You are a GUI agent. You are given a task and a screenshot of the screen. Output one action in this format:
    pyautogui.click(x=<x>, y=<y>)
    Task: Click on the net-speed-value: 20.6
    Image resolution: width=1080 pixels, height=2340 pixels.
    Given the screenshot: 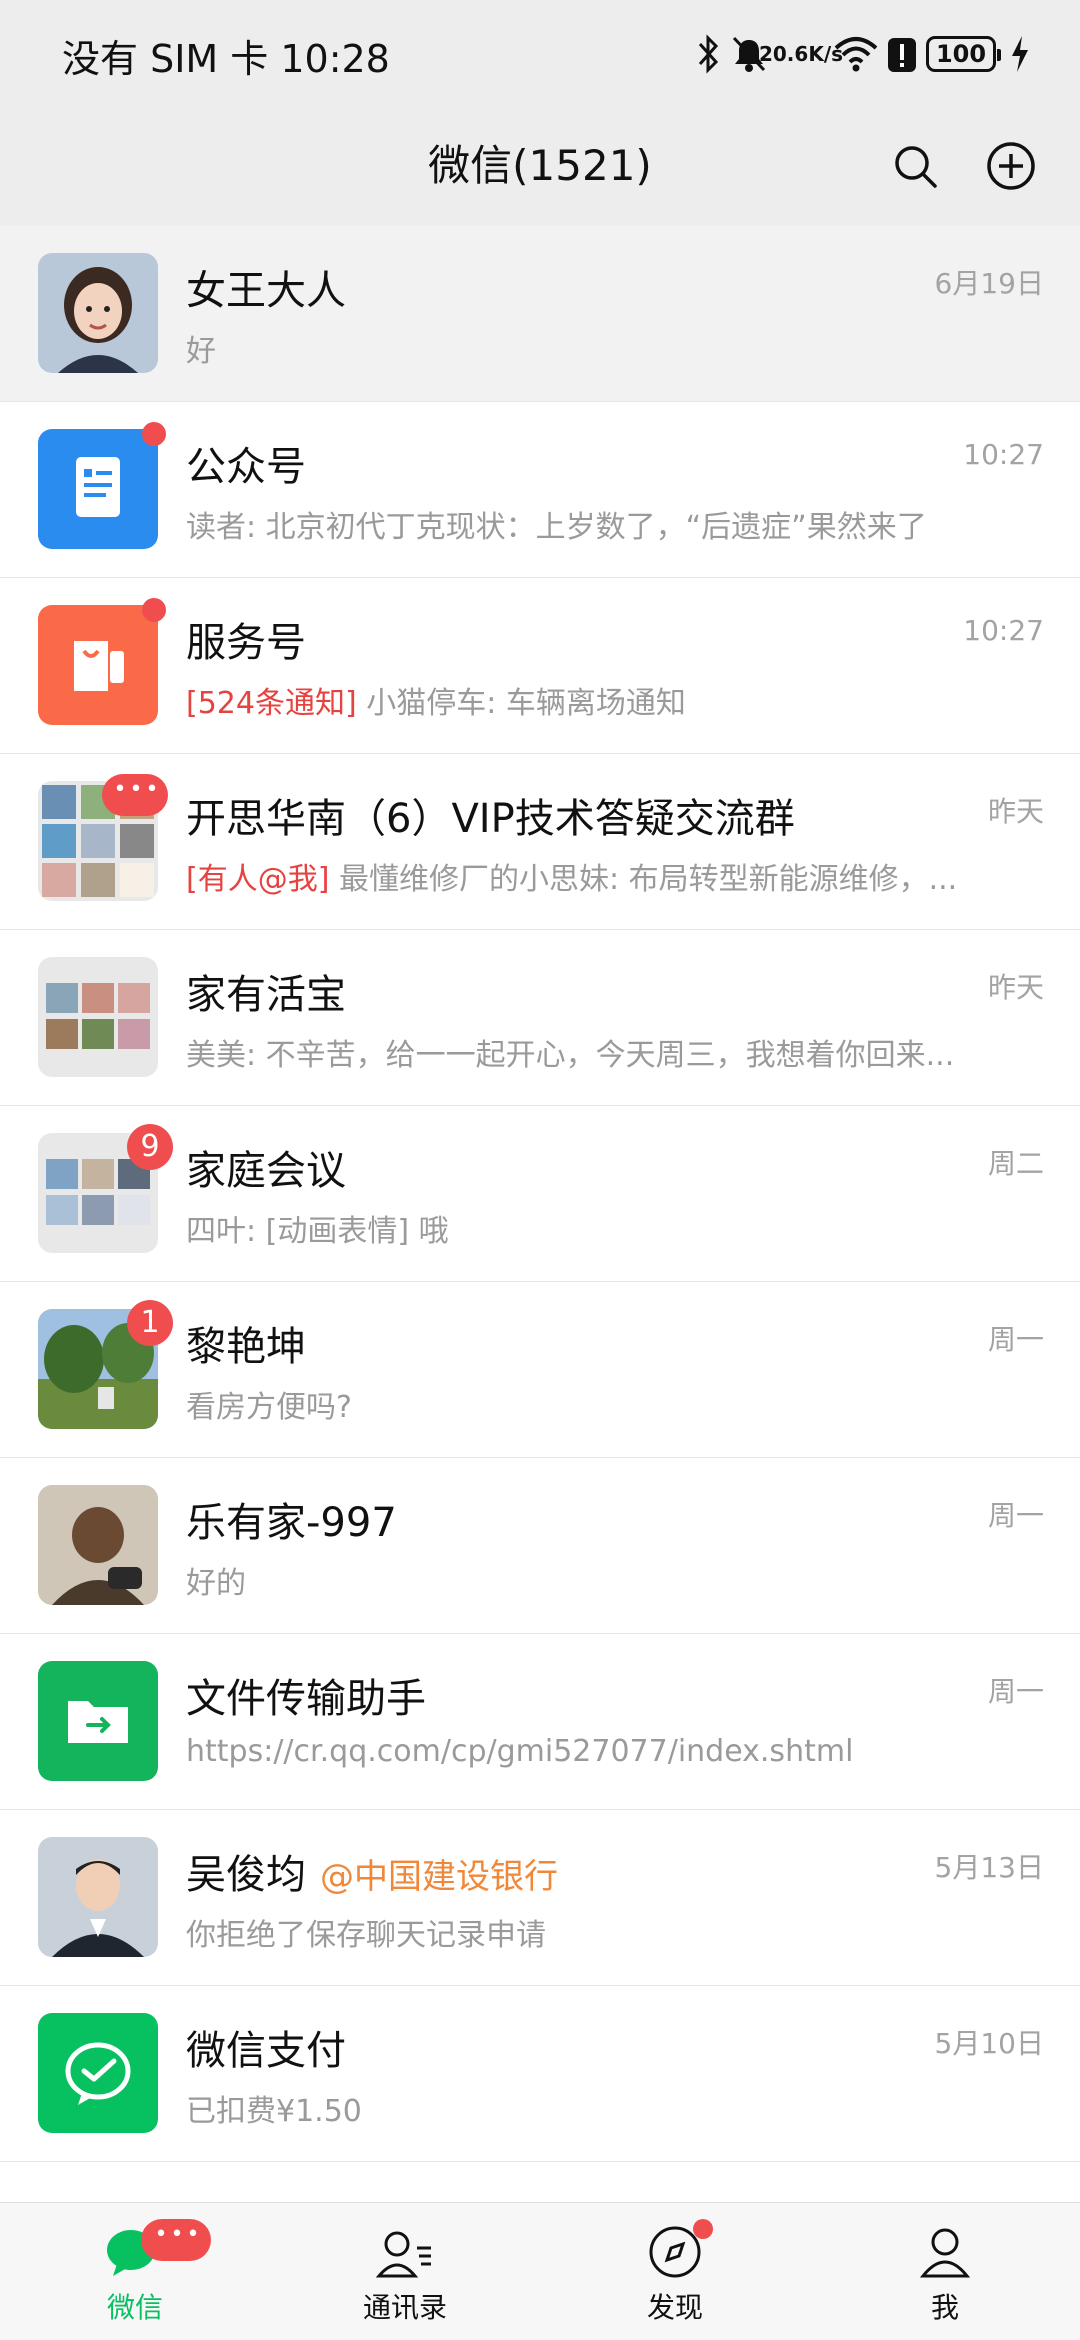 What is the action you would take?
    pyautogui.click(x=783, y=54)
    